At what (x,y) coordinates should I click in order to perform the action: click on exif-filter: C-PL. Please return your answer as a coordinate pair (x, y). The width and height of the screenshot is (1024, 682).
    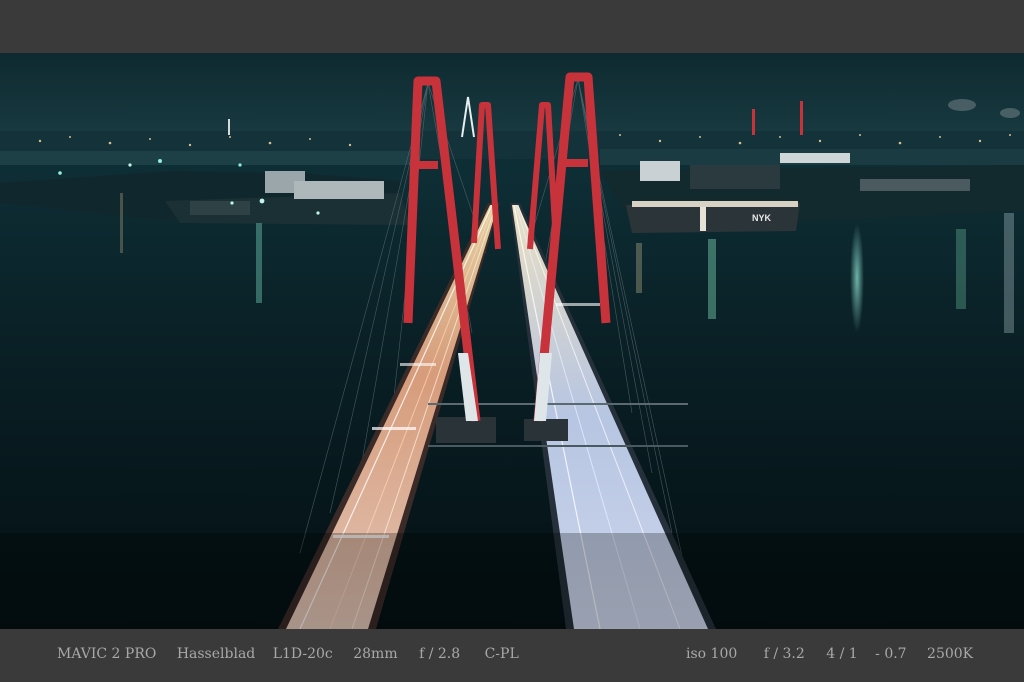
    Looking at the image, I should click on (501, 654).